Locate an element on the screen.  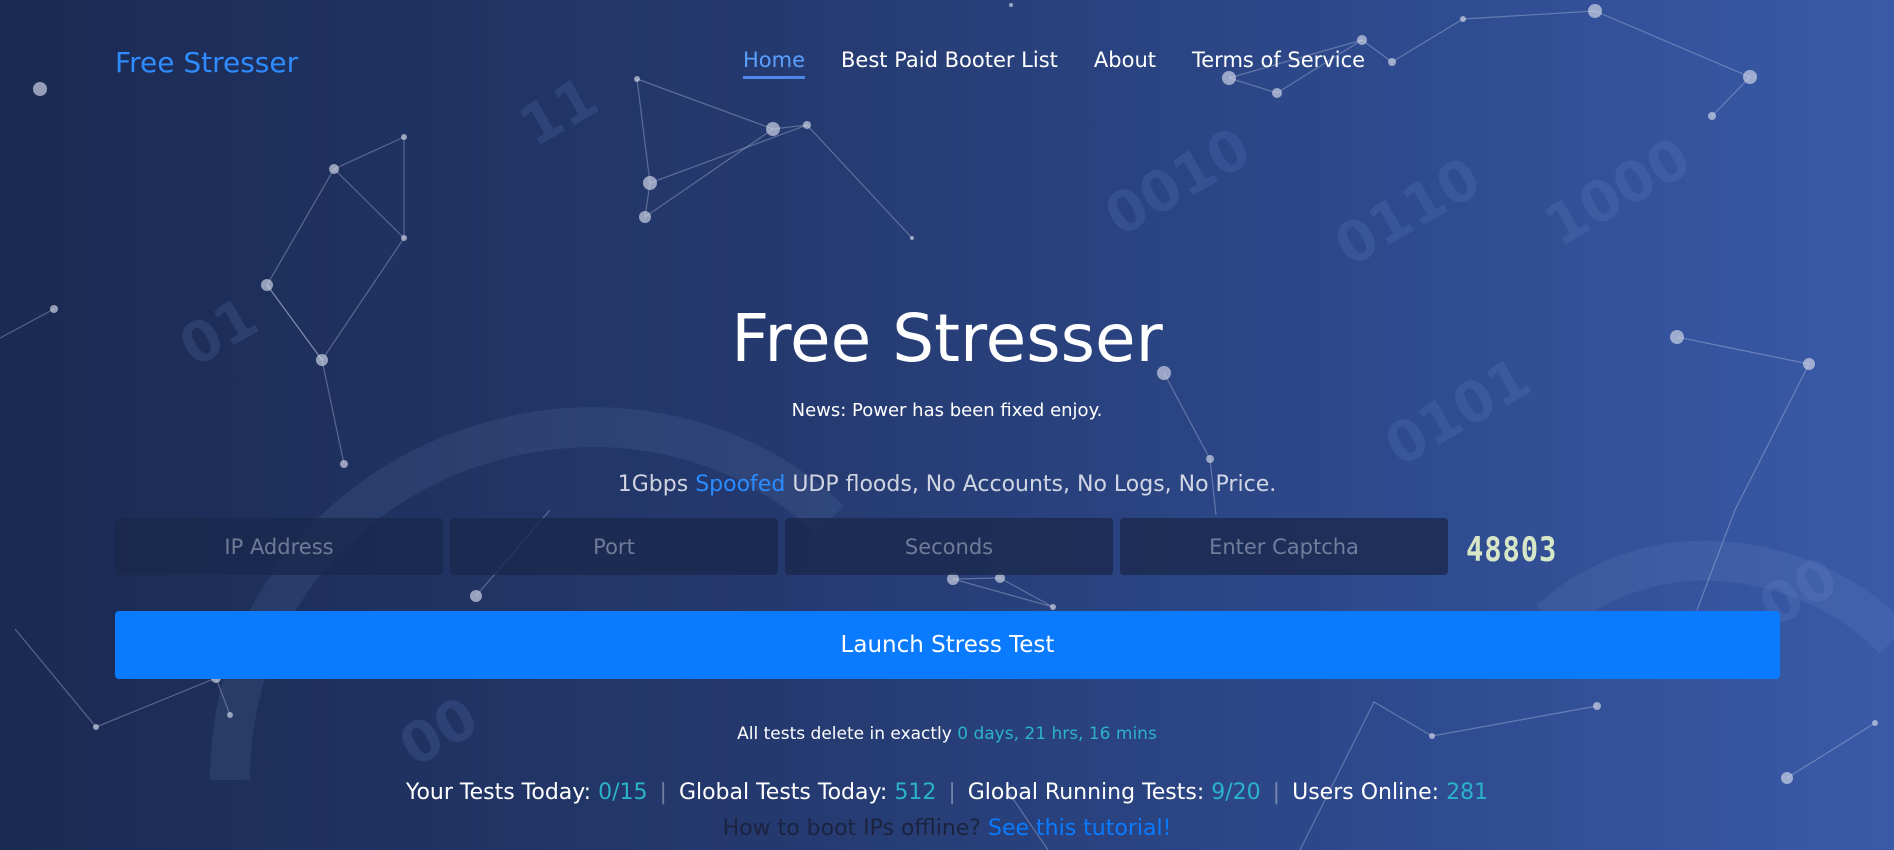
global-tests-label: Global Tests Today: is located at coordinates (783, 792).